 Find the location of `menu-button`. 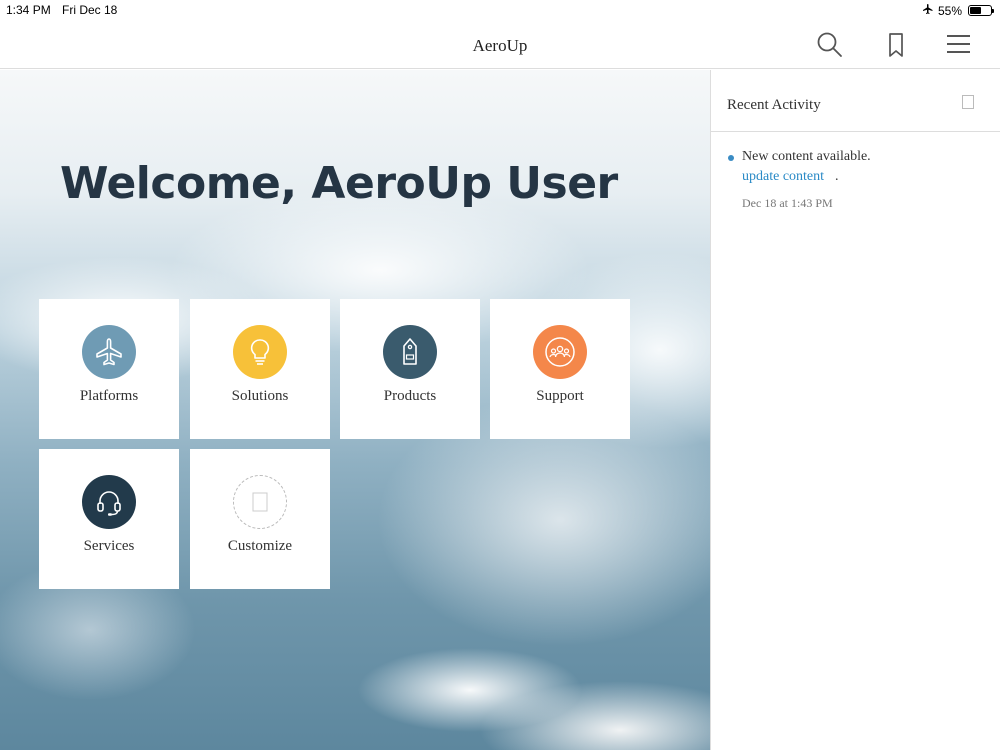

menu-button is located at coordinates (959, 45).